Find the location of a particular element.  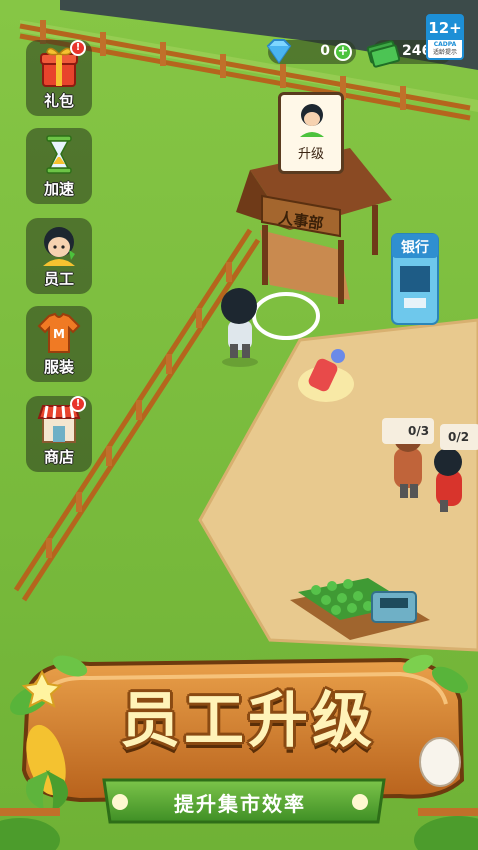

sidebar-item-staff: 员工 is located at coordinates (59, 256).